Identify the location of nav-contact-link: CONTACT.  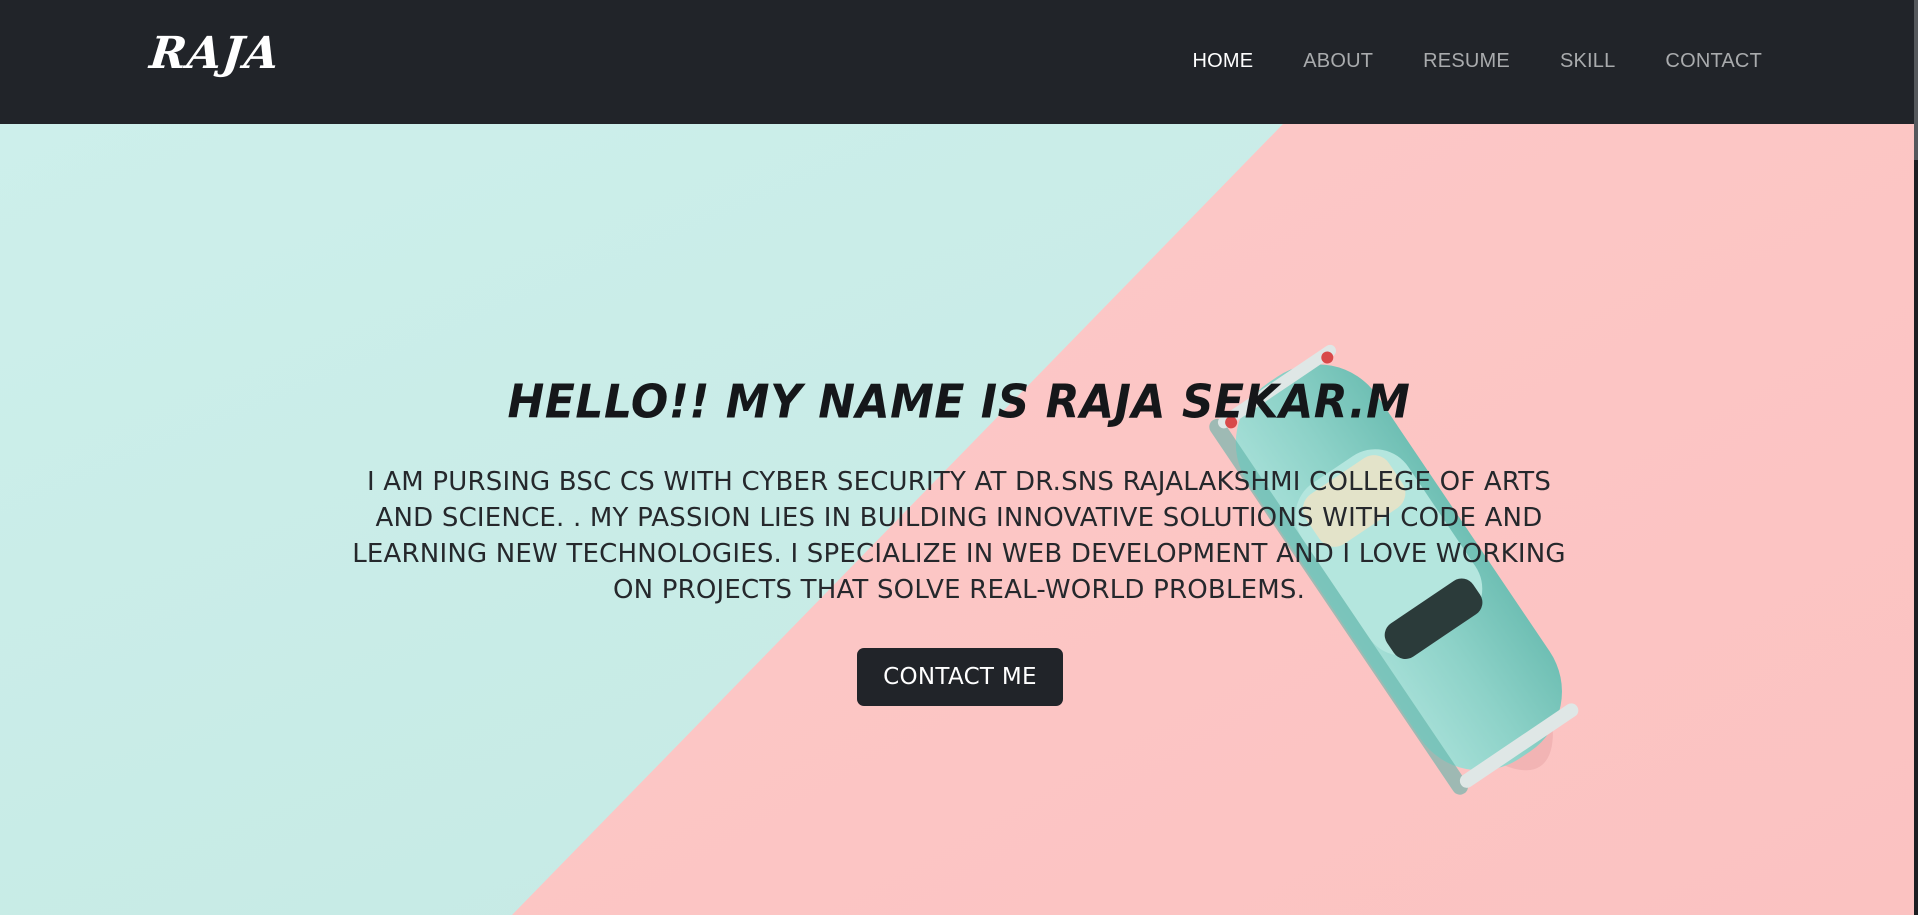
(1713, 61).